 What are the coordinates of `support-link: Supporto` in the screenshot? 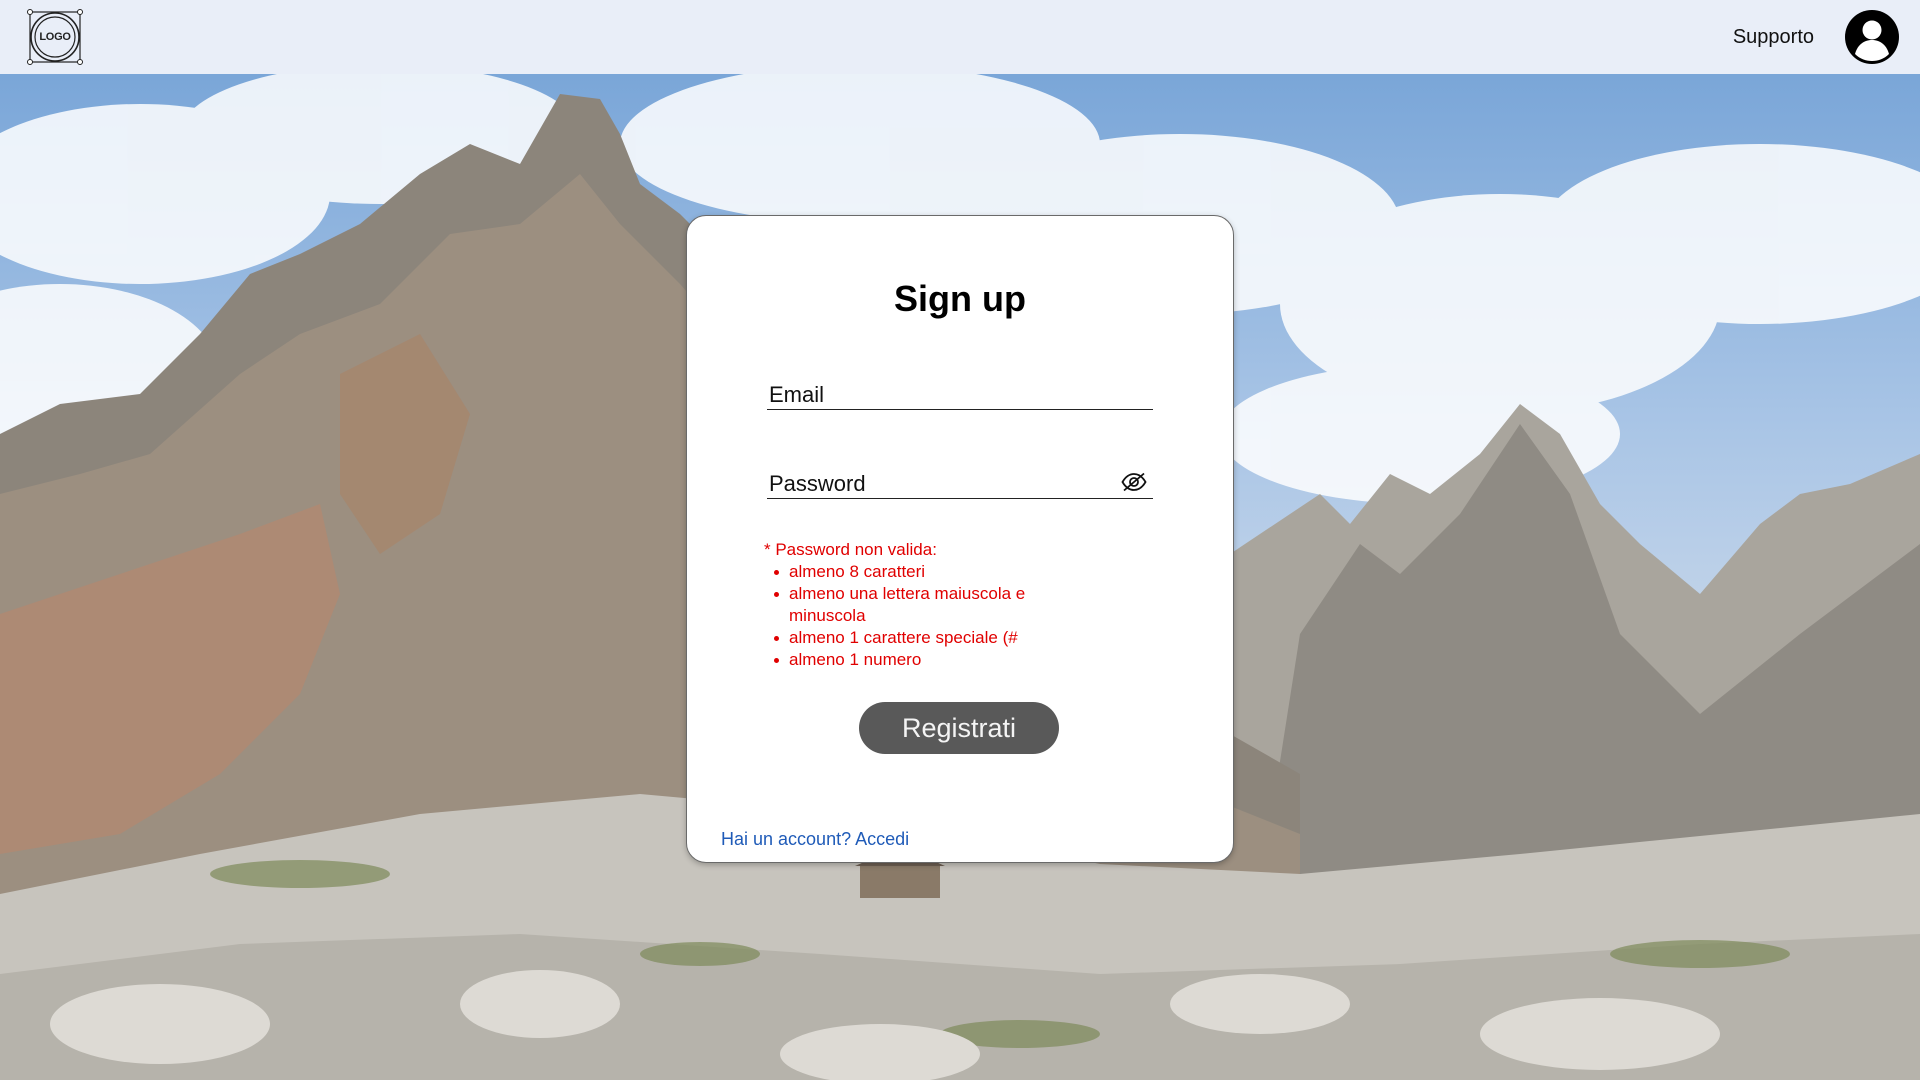 It's located at (1773, 37).